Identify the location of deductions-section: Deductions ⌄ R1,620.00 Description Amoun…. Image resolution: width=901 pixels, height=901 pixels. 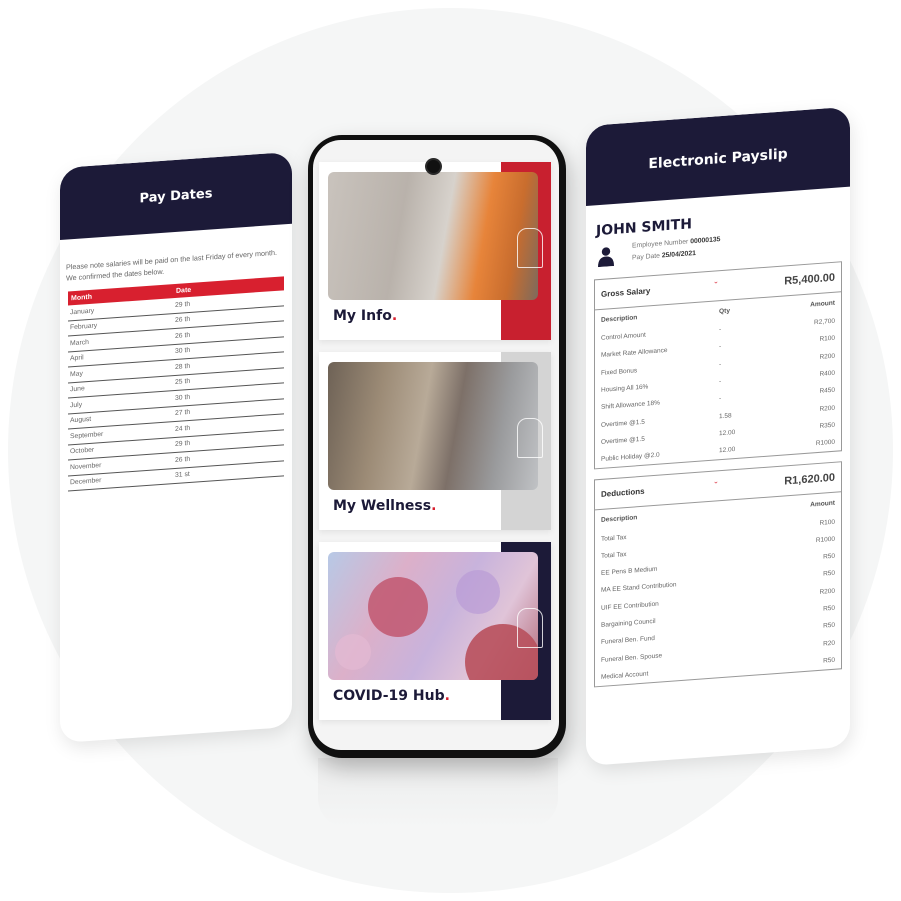
(718, 574).